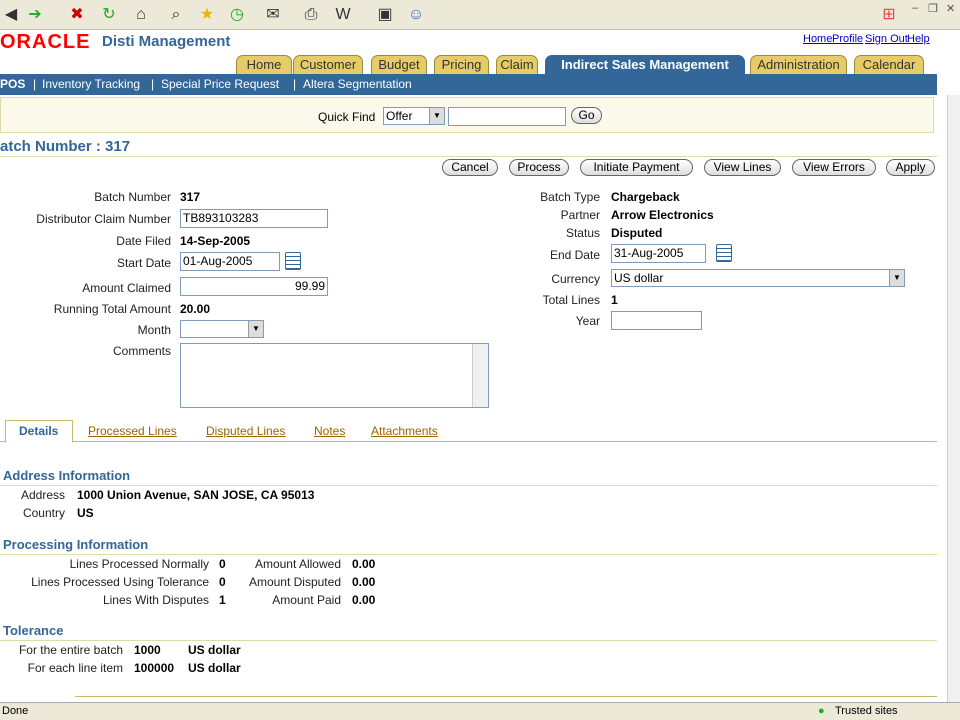 This screenshot has width=960, height=720. What do you see at coordinates (656, 320) in the screenshot?
I see `year-field` at bounding box center [656, 320].